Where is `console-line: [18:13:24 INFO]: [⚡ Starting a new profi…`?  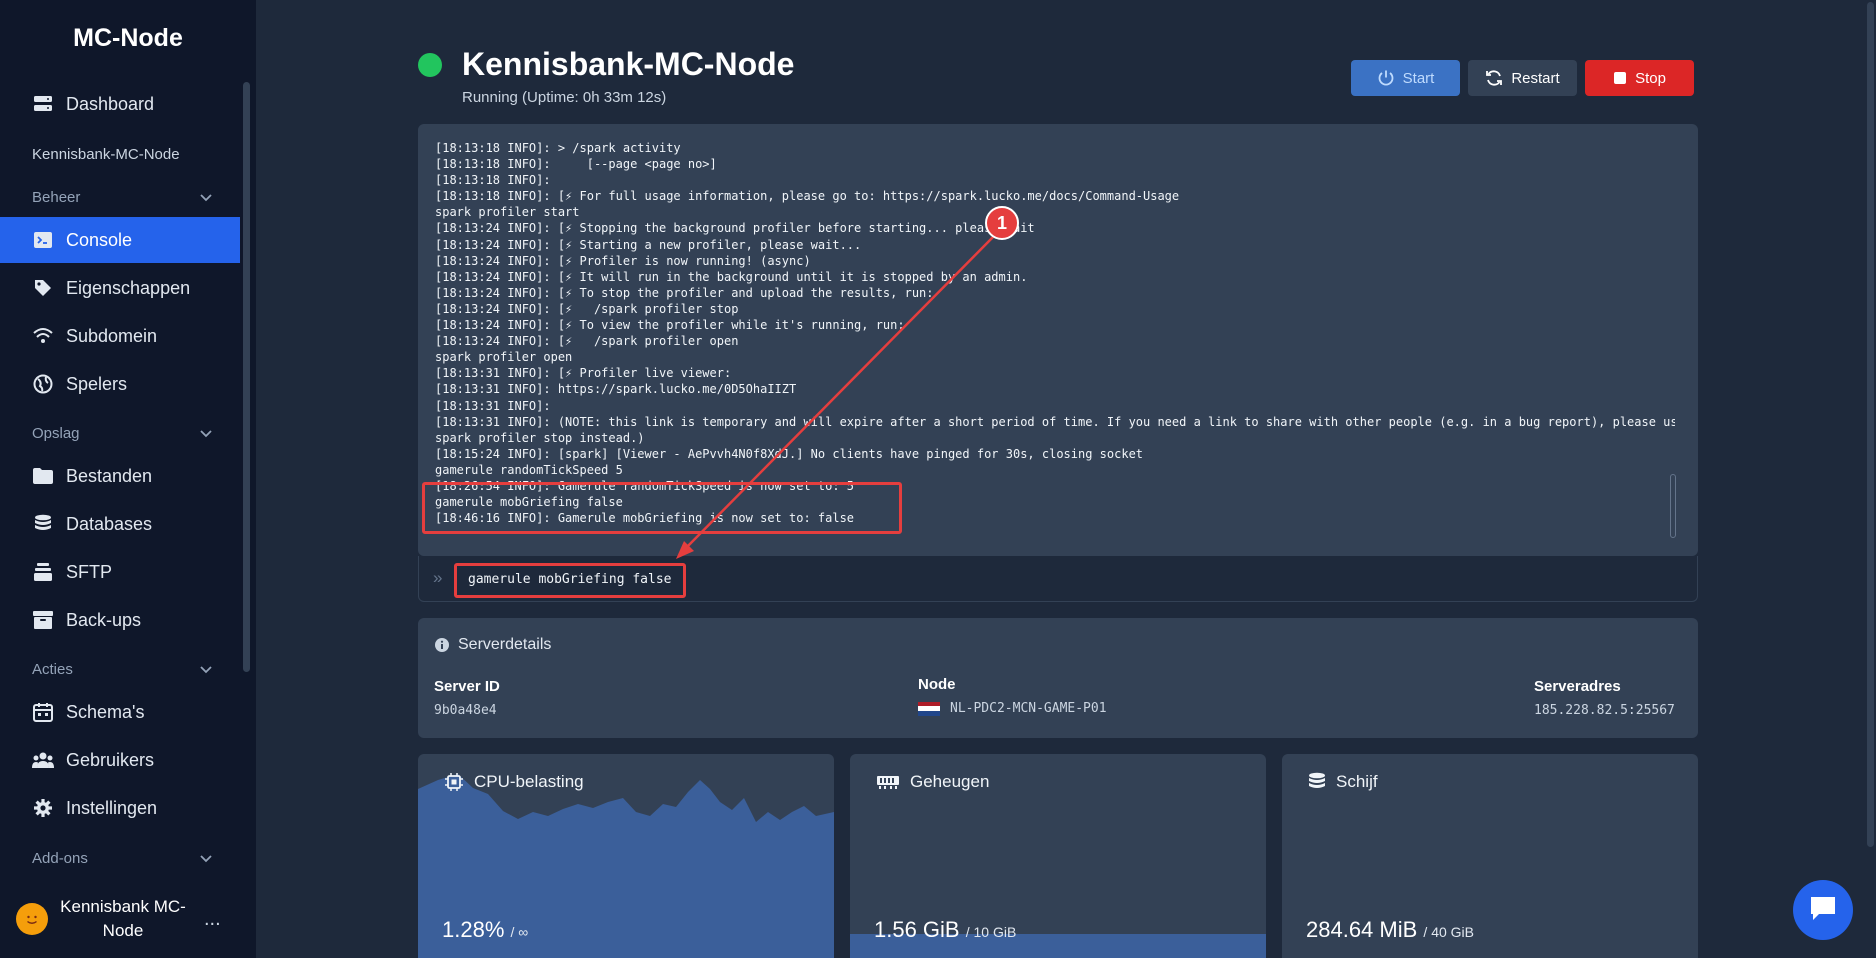
console-line: [18:13:24 INFO]: [⚡ Starting a new profi… is located at coordinates (648, 244).